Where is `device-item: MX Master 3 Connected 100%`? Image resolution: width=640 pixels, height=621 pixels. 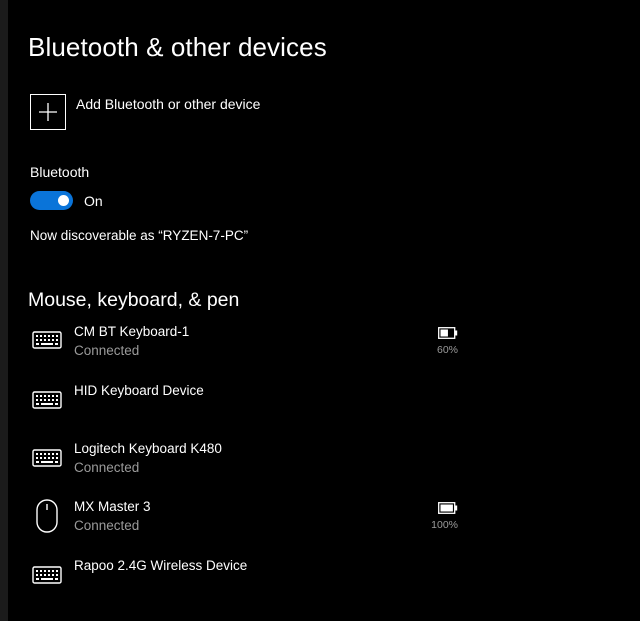
device-item: MX Master 3 Connected 100% is located at coordinates (250, 521).